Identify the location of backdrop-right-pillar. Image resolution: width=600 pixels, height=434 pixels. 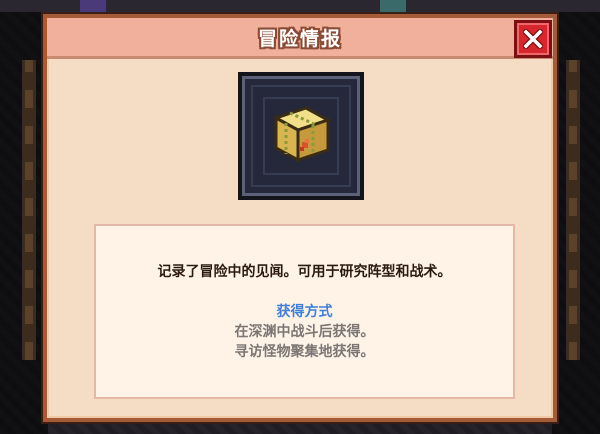
(573, 210).